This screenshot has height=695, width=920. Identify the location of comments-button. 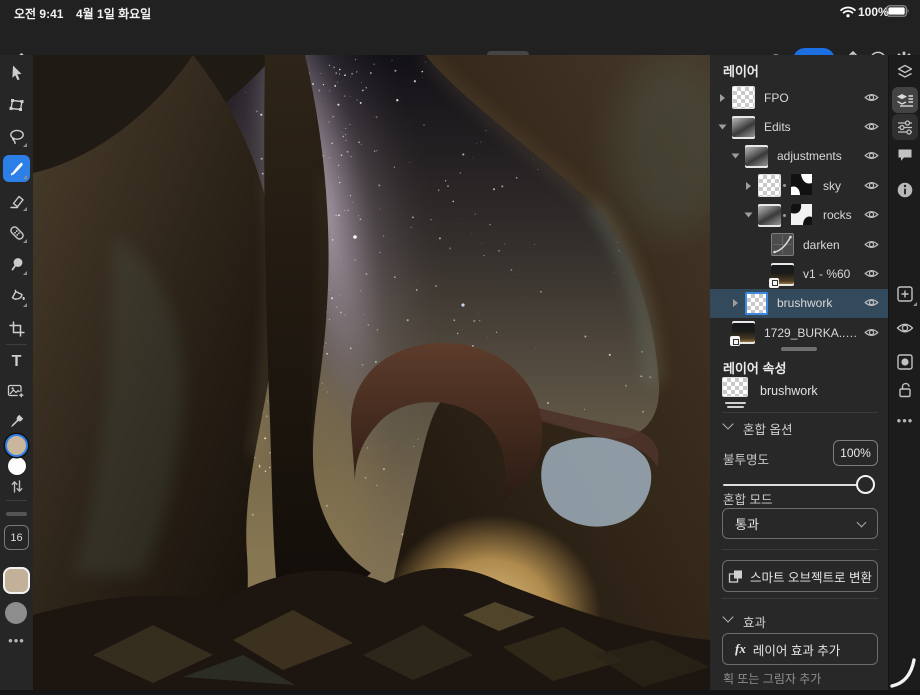
(905, 155).